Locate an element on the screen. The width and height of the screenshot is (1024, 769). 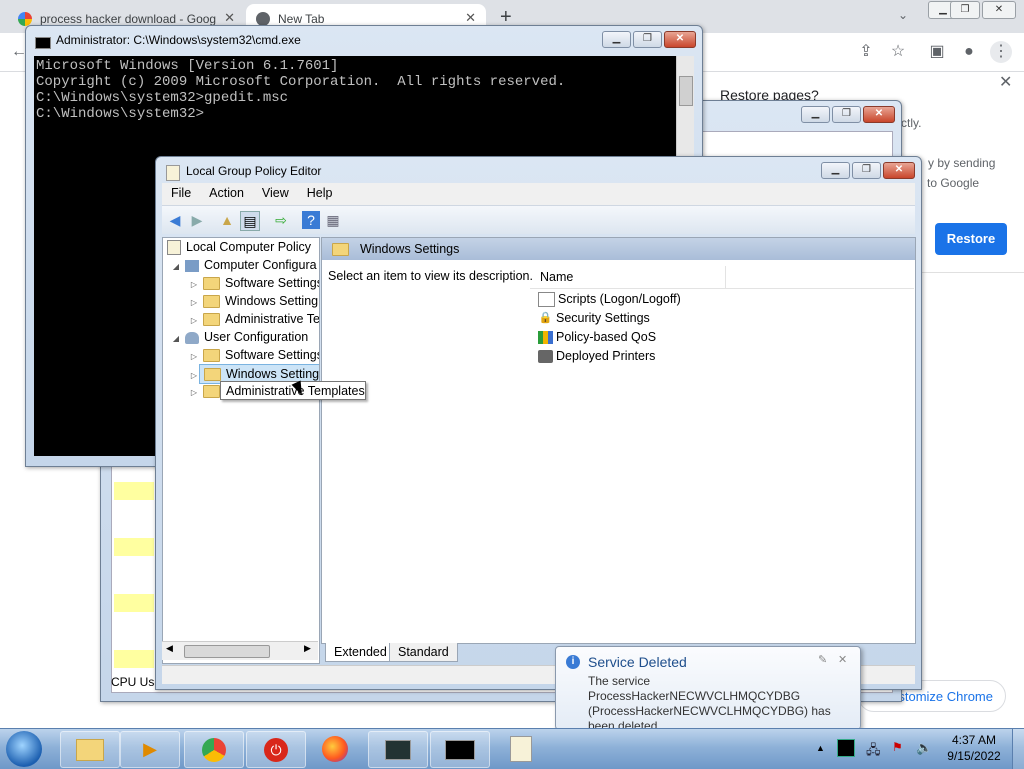
menu-icon: ⋮ is located at coordinates (1001, 52).